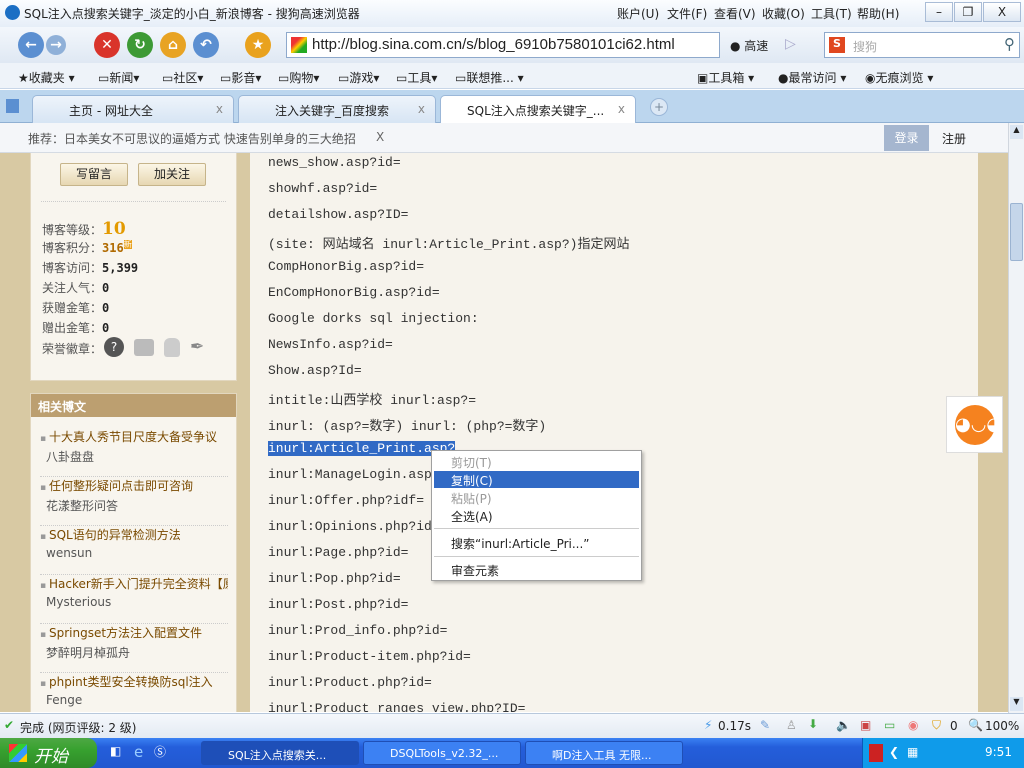  What do you see at coordinates (416, 77) in the screenshot?
I see `bookmark-tools: ▭工具▾` at bounding box center [416, 77].